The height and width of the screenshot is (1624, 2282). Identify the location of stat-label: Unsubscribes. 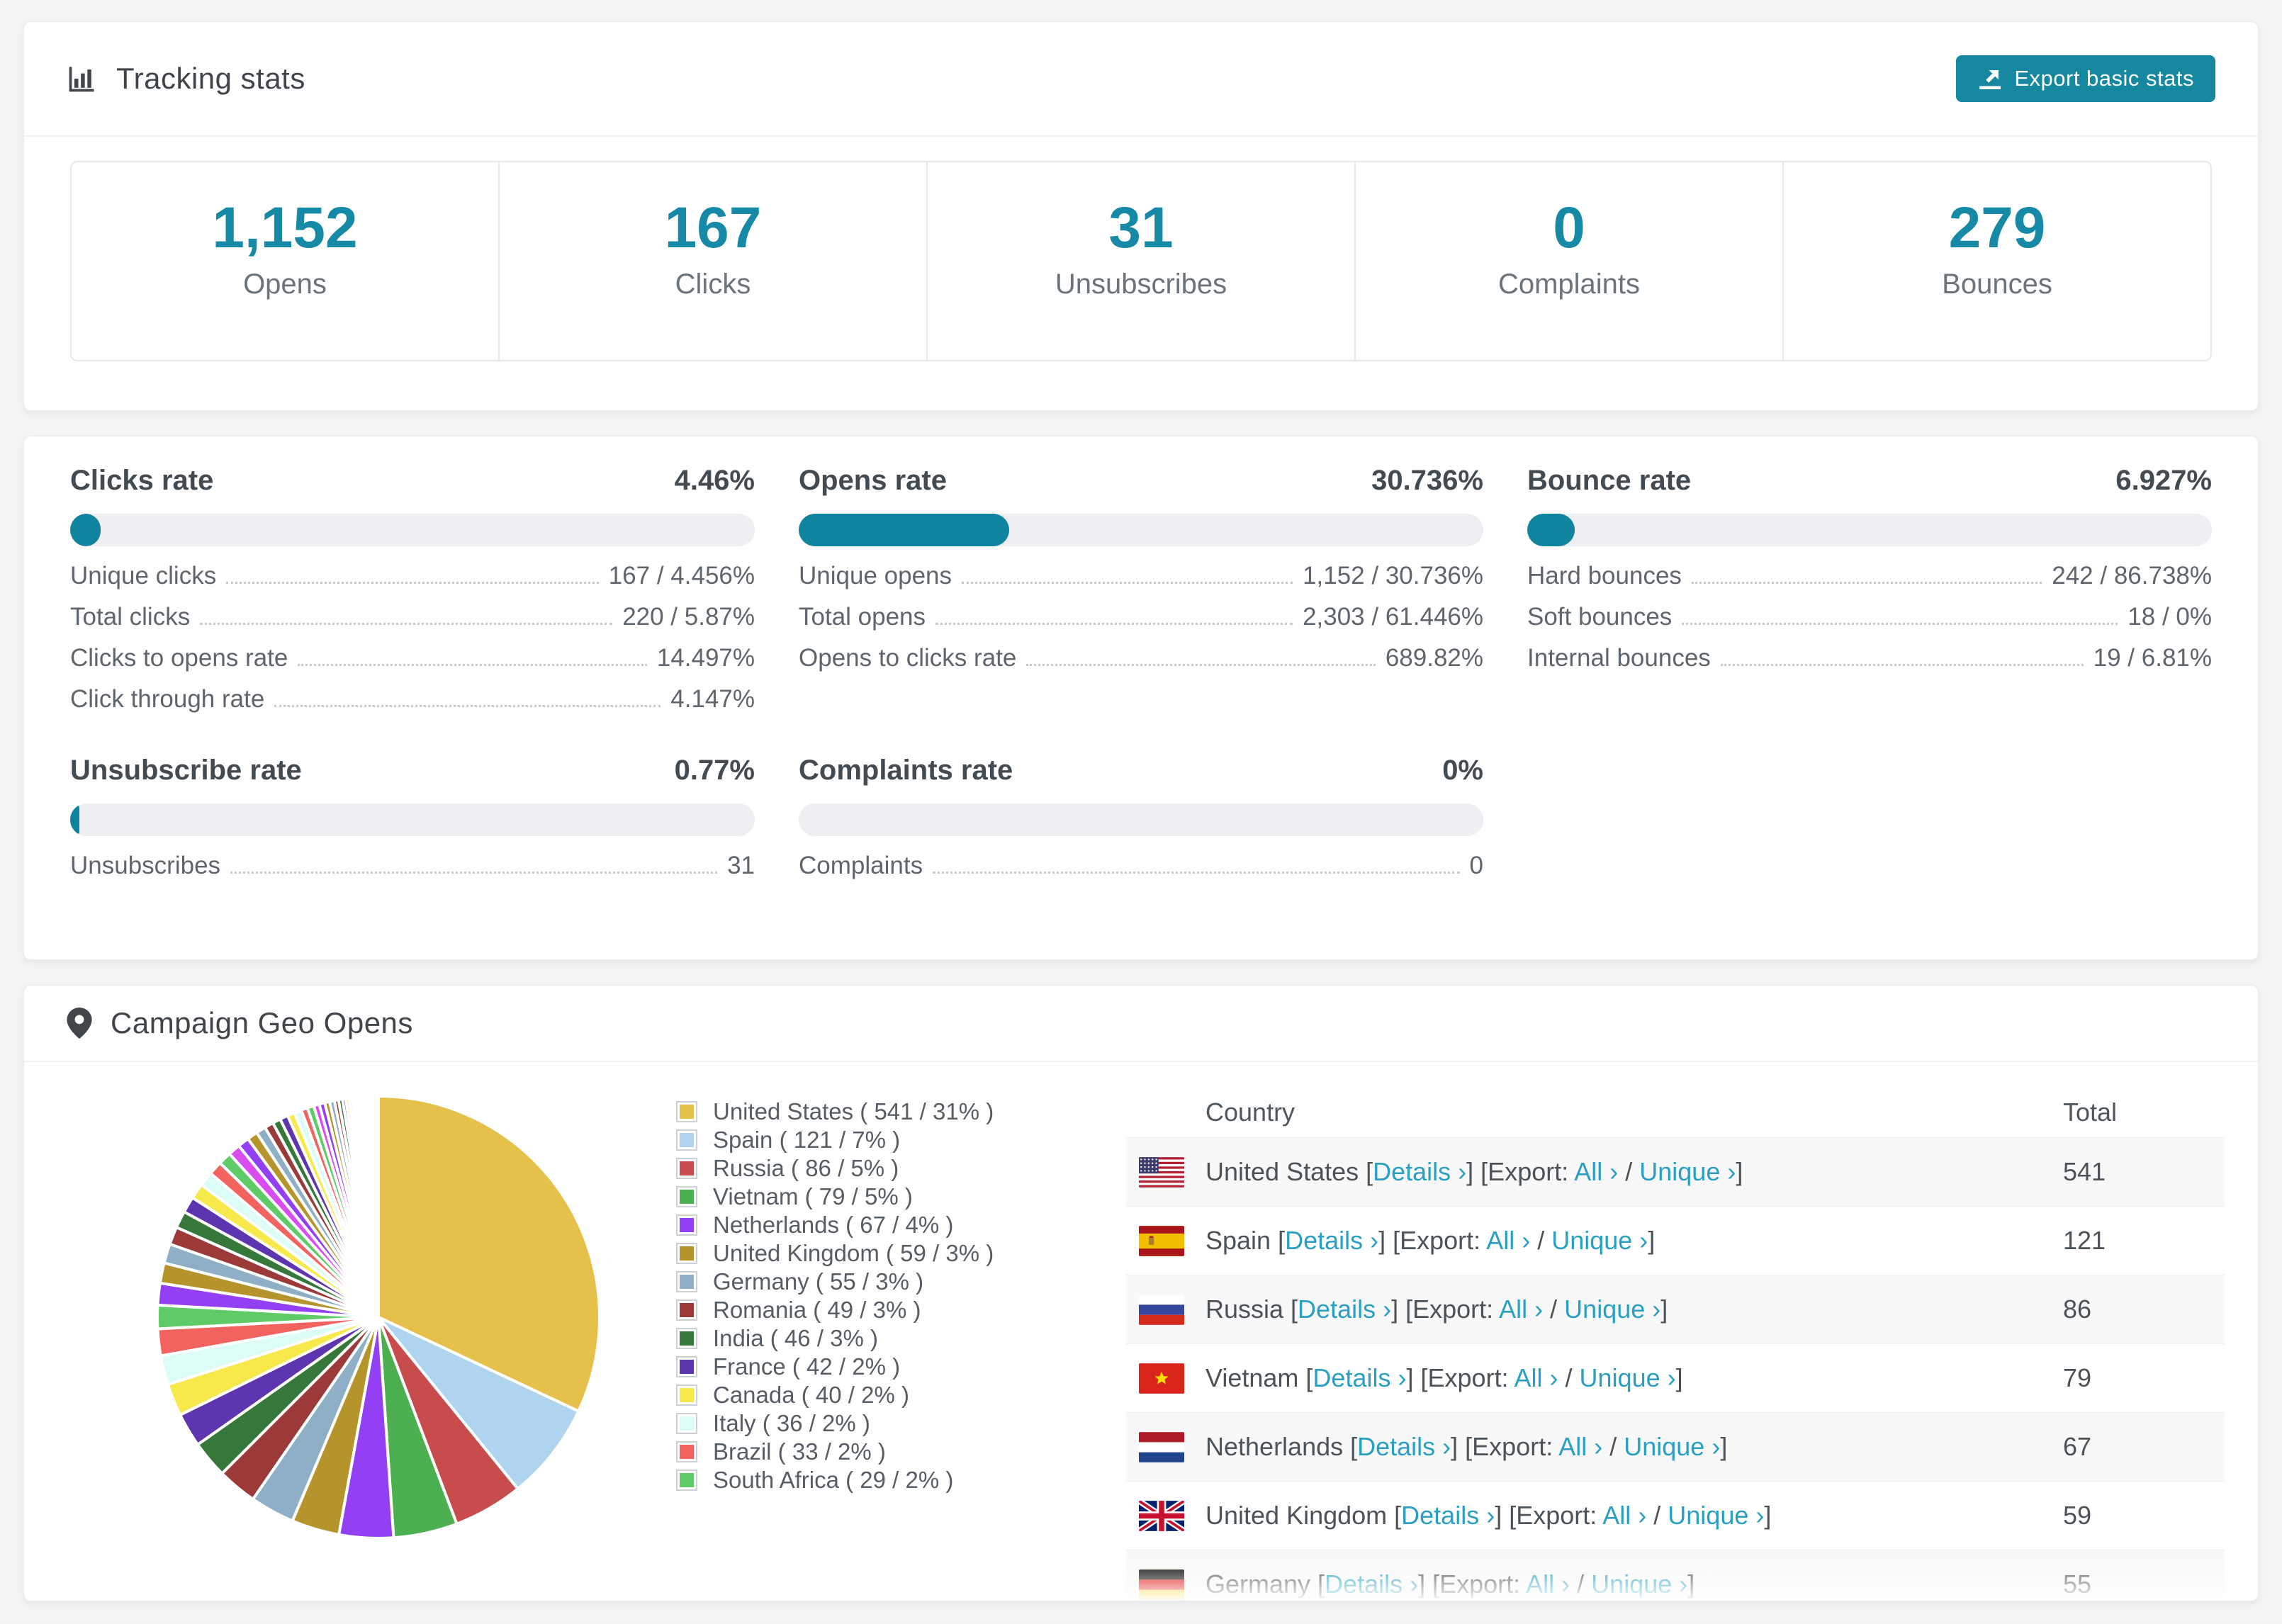
(1141, 285).